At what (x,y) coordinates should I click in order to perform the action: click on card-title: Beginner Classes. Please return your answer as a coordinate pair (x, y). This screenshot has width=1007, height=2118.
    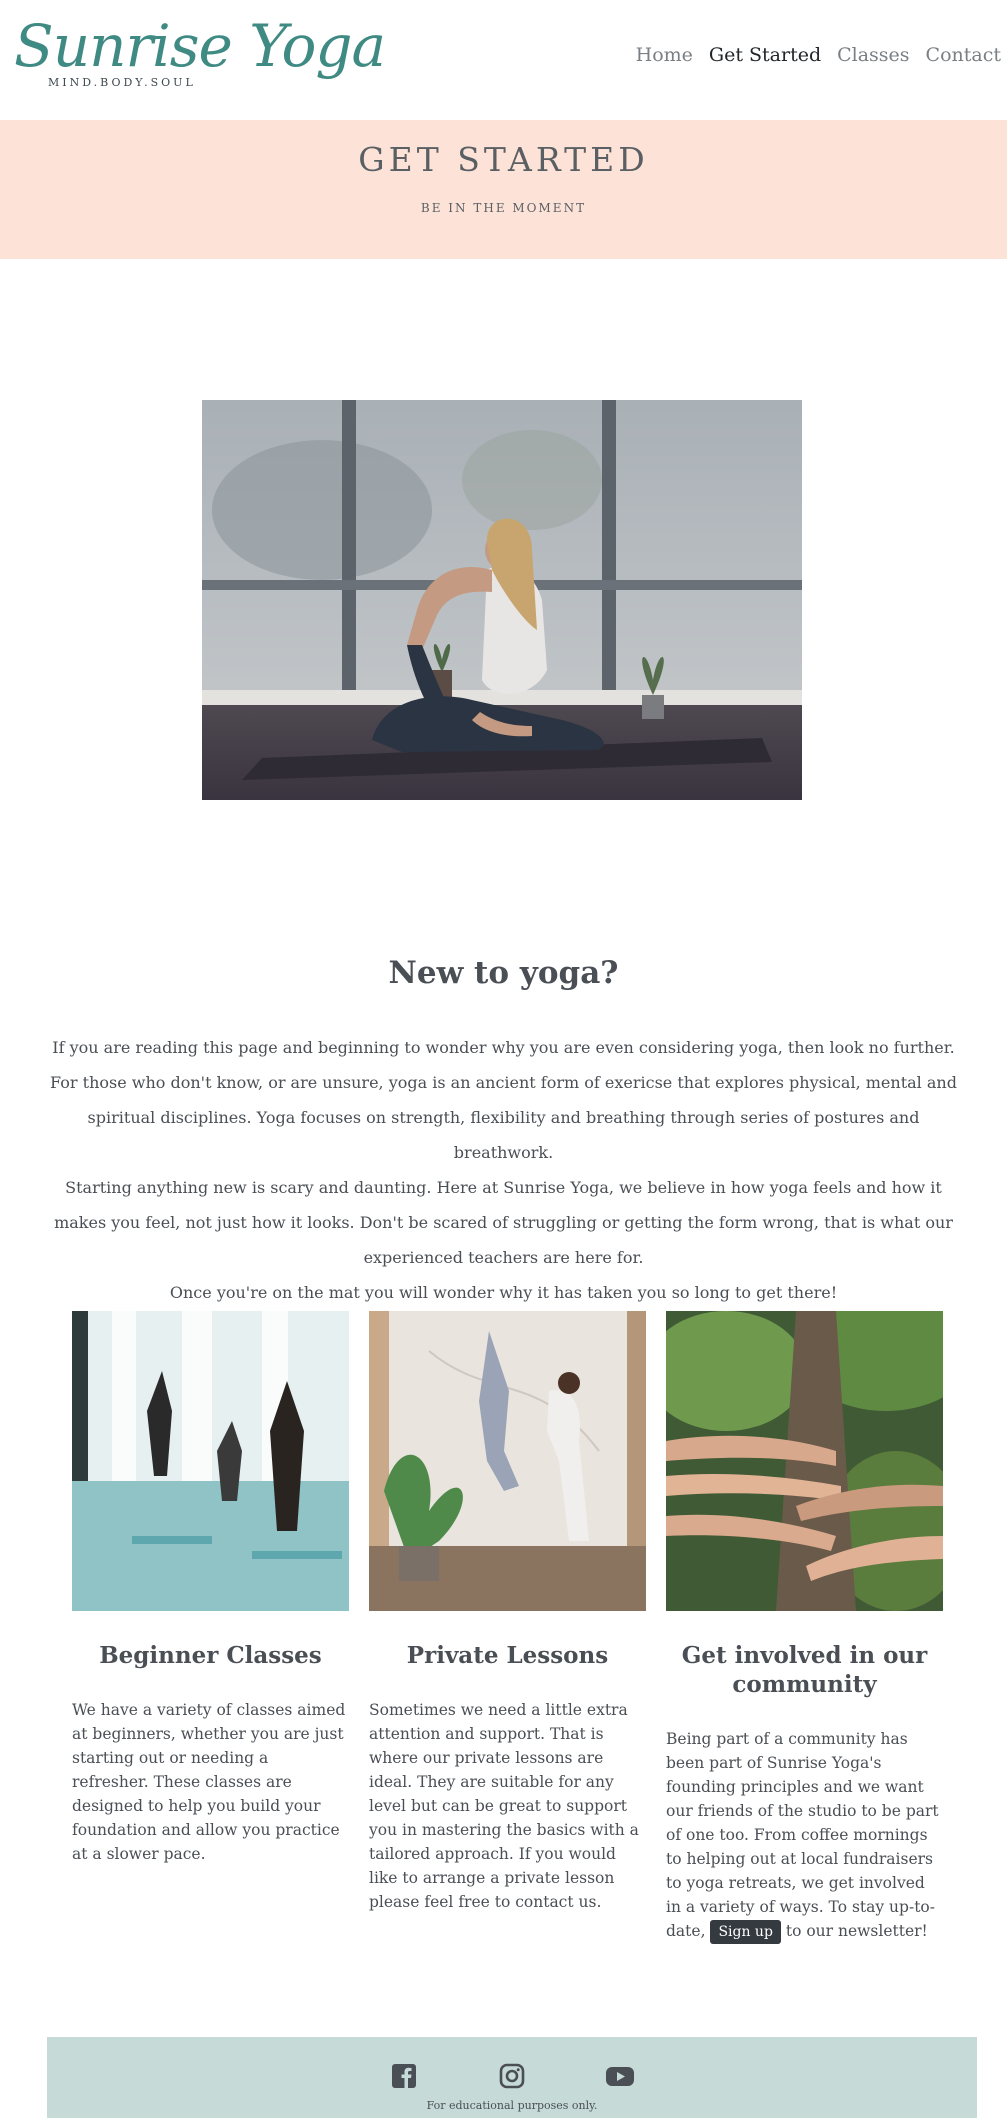
    Looking at the image, I should click on (210, 1655).